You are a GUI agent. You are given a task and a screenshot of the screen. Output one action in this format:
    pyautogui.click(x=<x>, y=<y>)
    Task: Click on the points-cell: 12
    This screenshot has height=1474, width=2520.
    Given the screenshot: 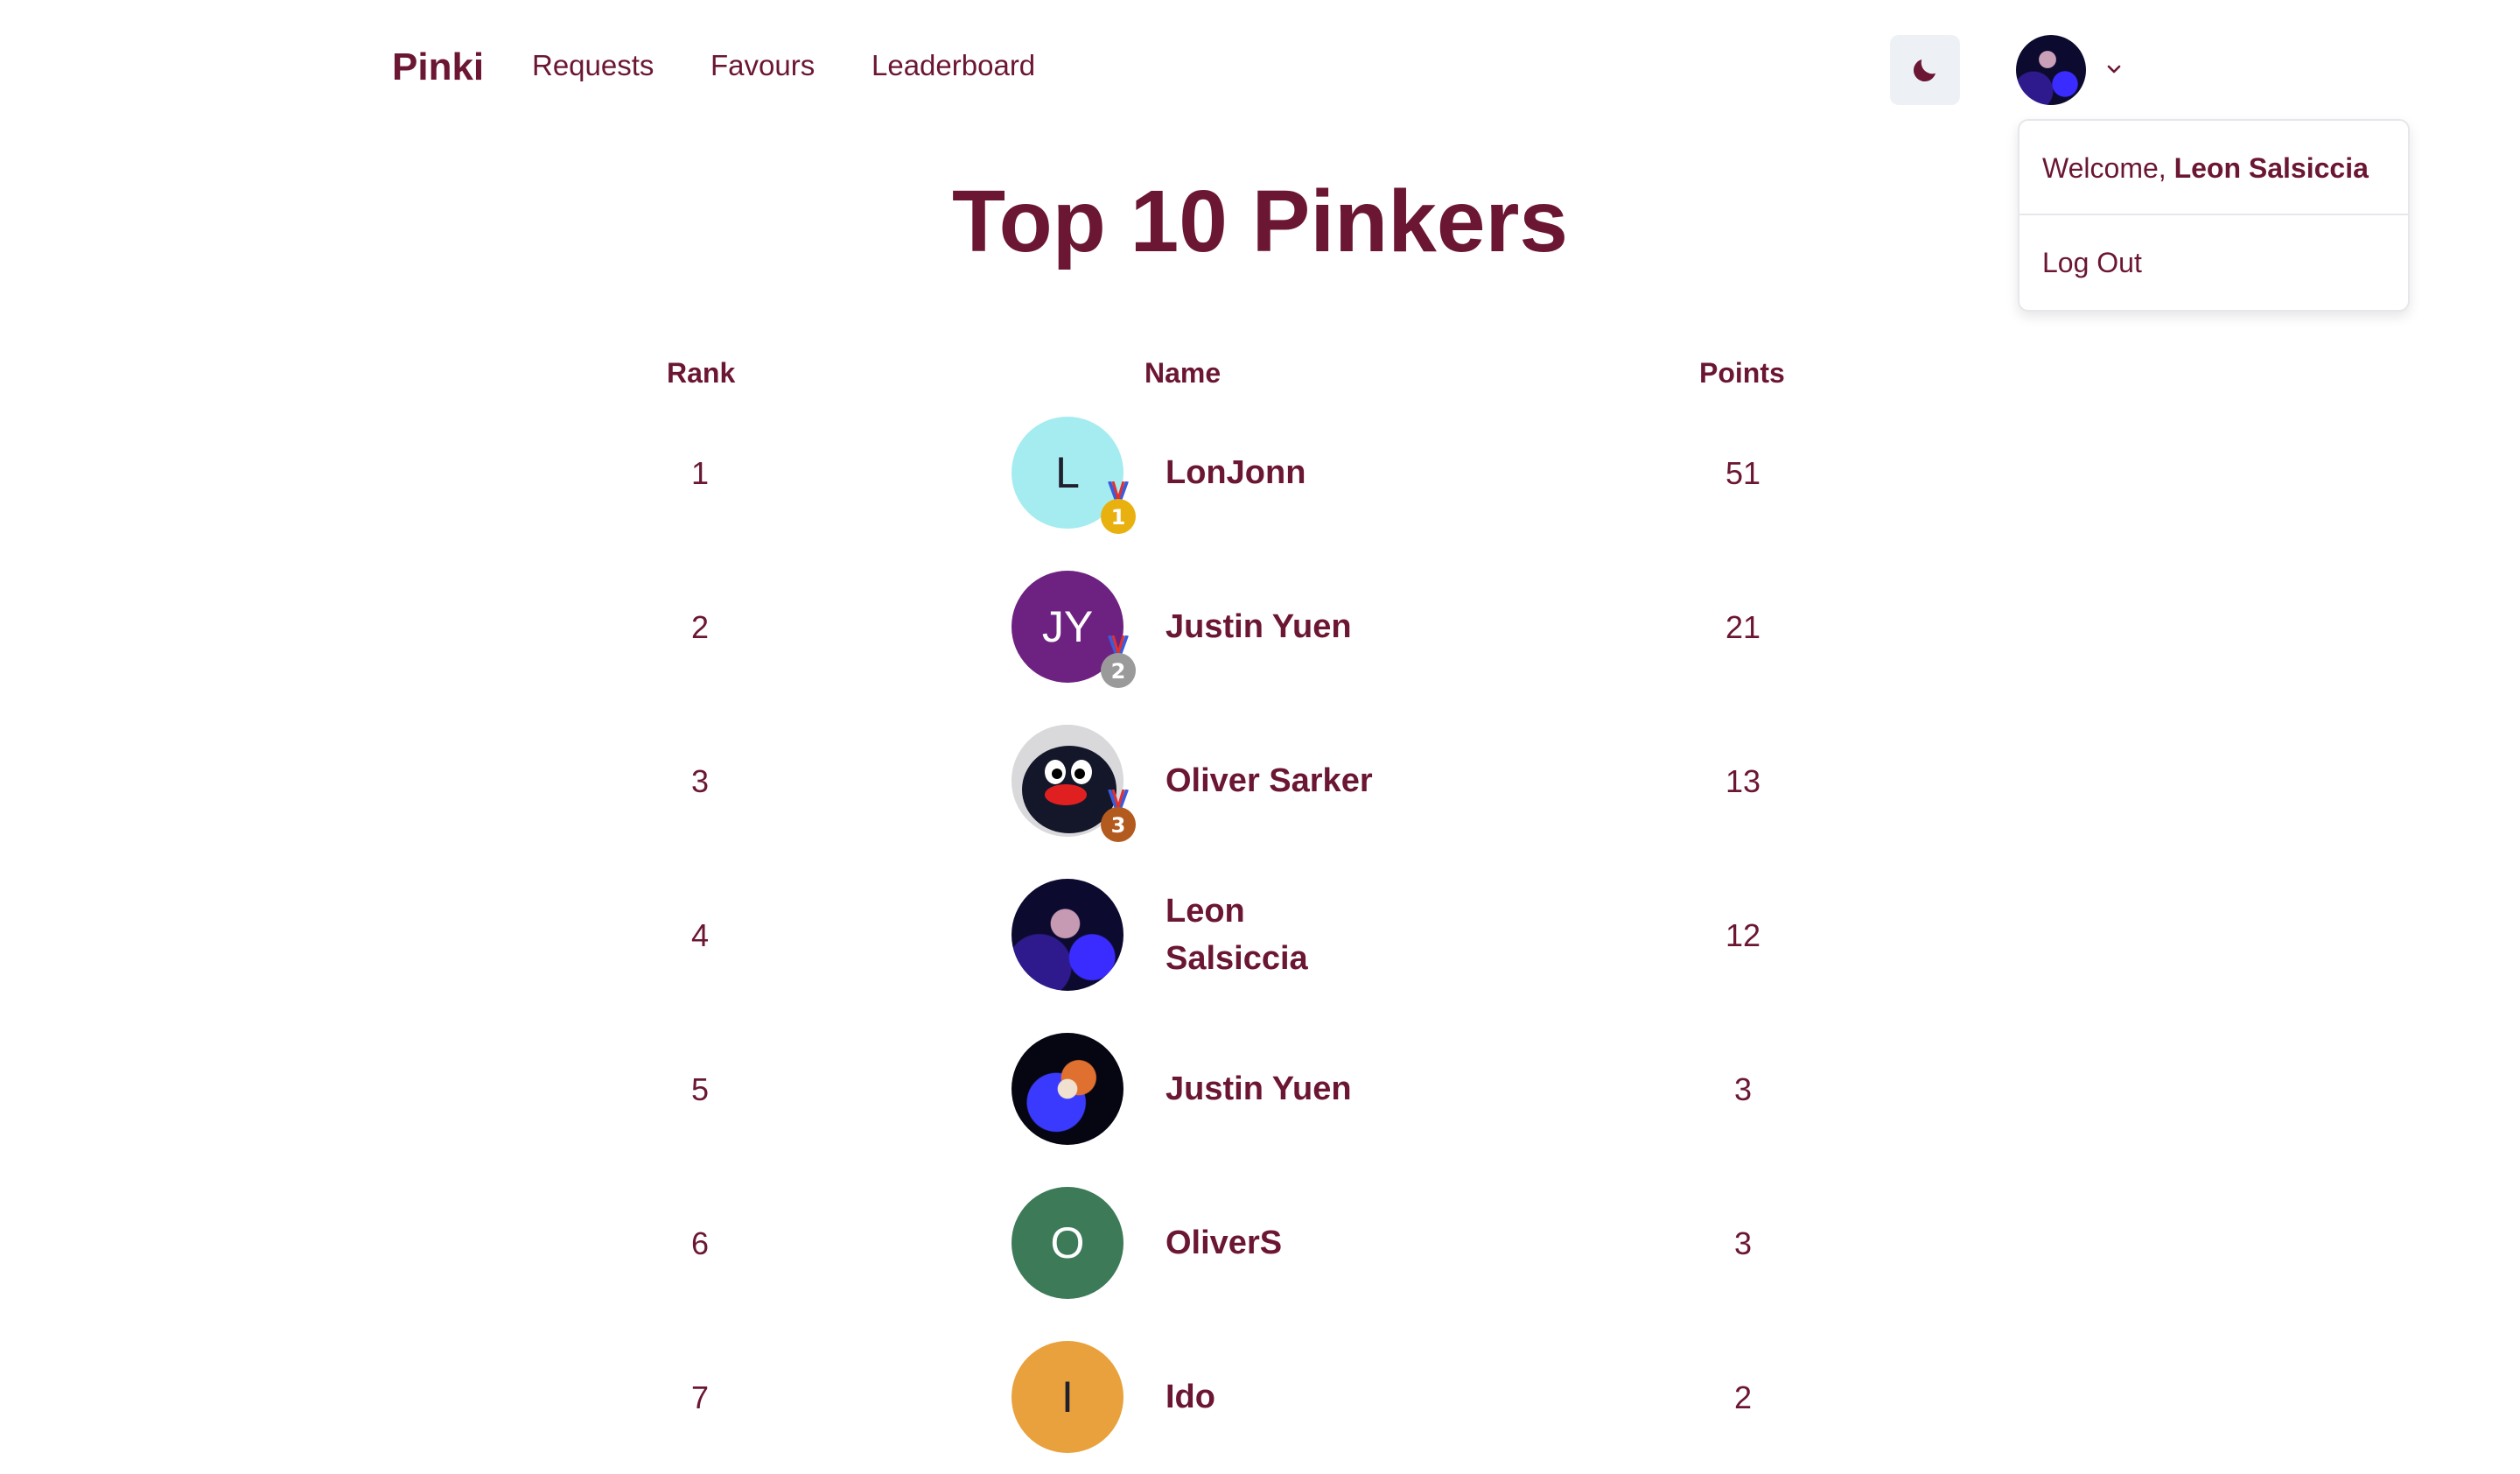 What is the action you would take?
    pyautogui.click(x=1743, y=935)
    